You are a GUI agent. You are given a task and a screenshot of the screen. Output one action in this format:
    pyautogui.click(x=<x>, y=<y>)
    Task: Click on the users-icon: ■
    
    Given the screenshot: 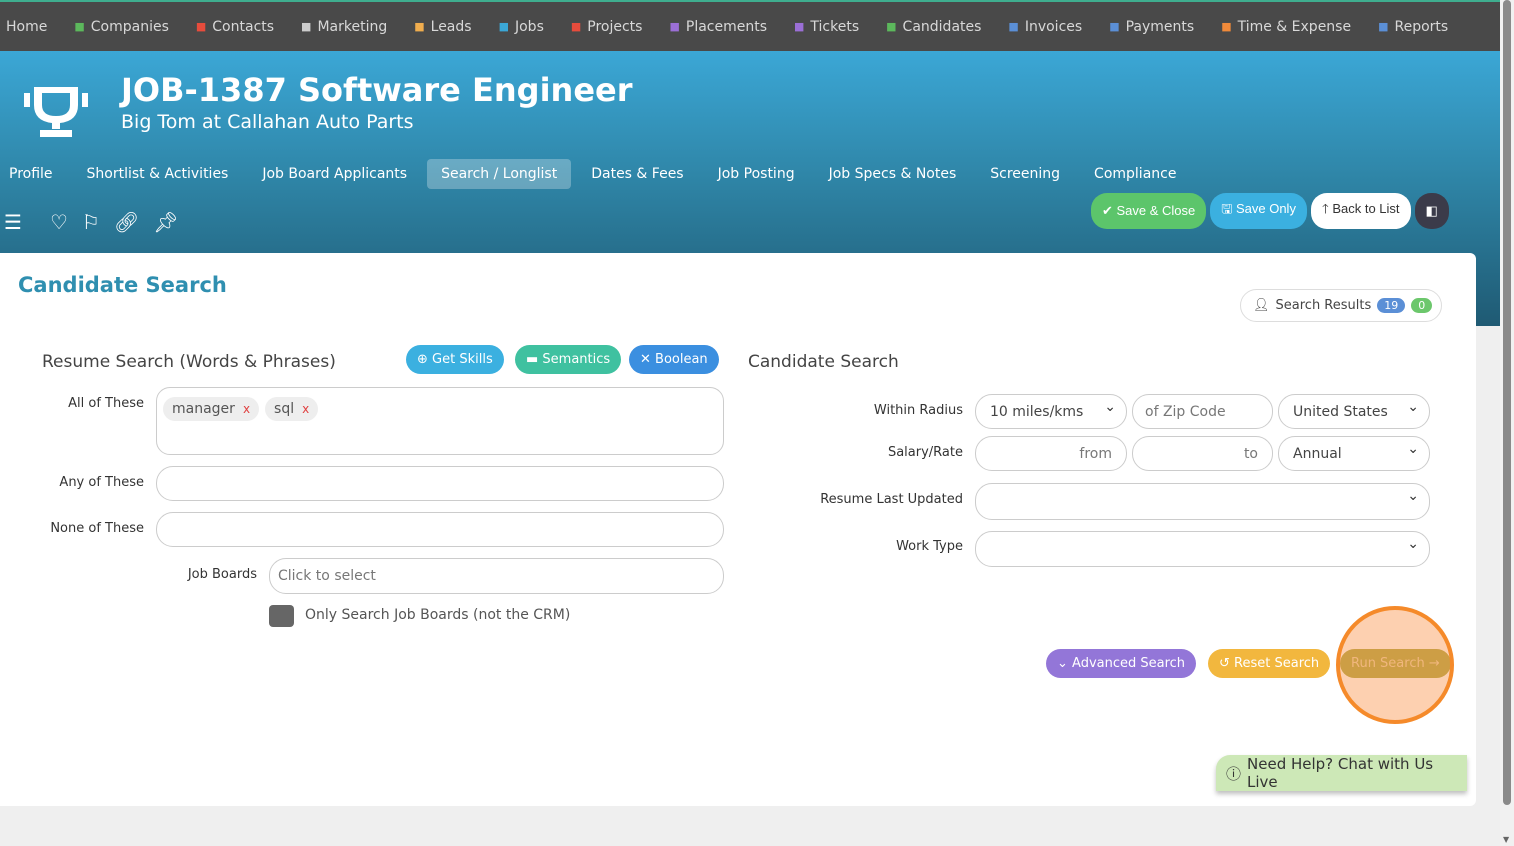 What is the action you would take?
    pyautogui.click(x=891, y=26)
    